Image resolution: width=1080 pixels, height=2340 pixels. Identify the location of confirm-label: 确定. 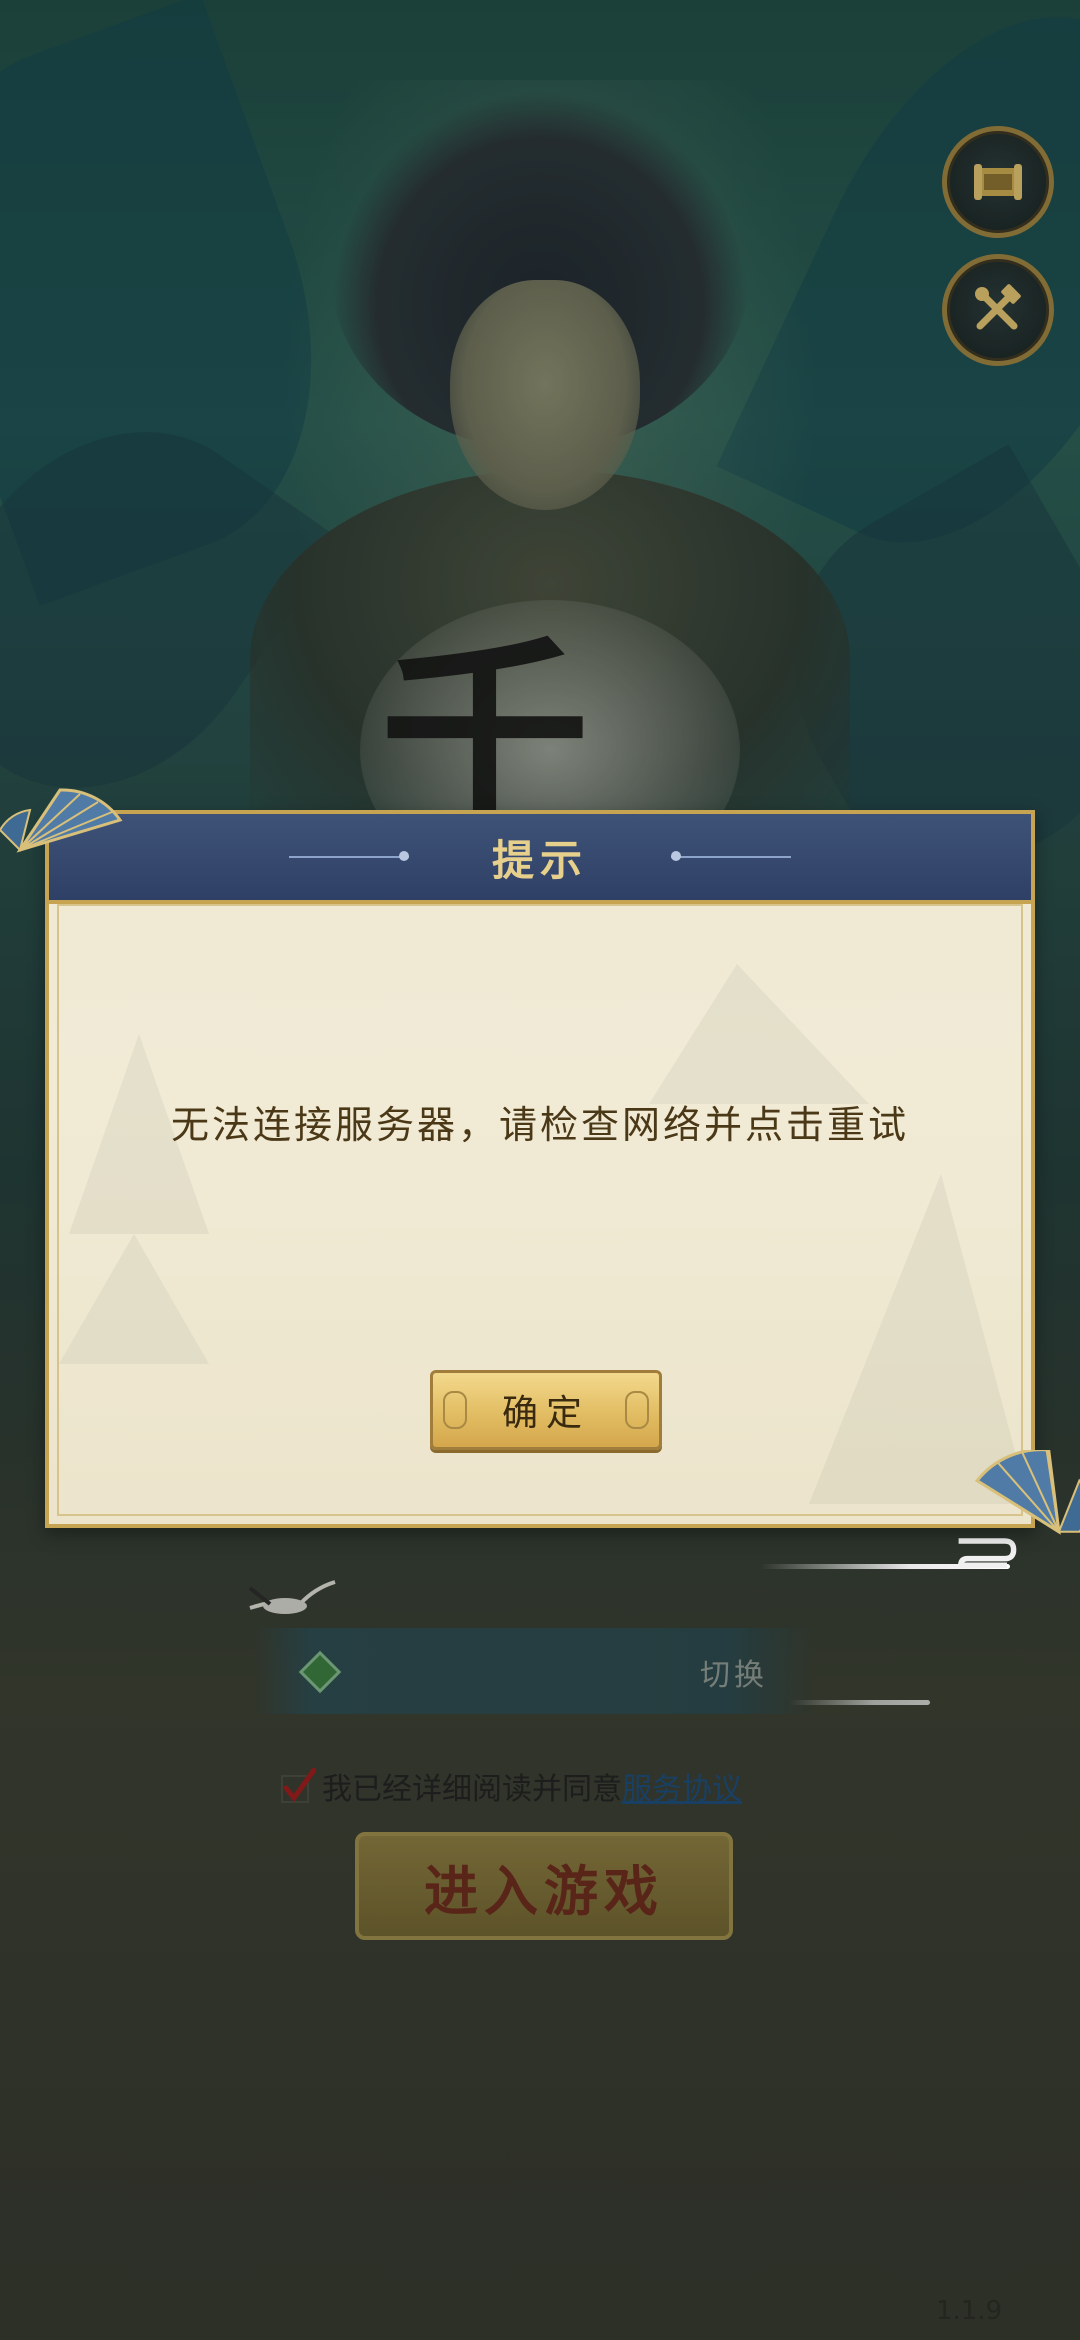
(545, 1413).